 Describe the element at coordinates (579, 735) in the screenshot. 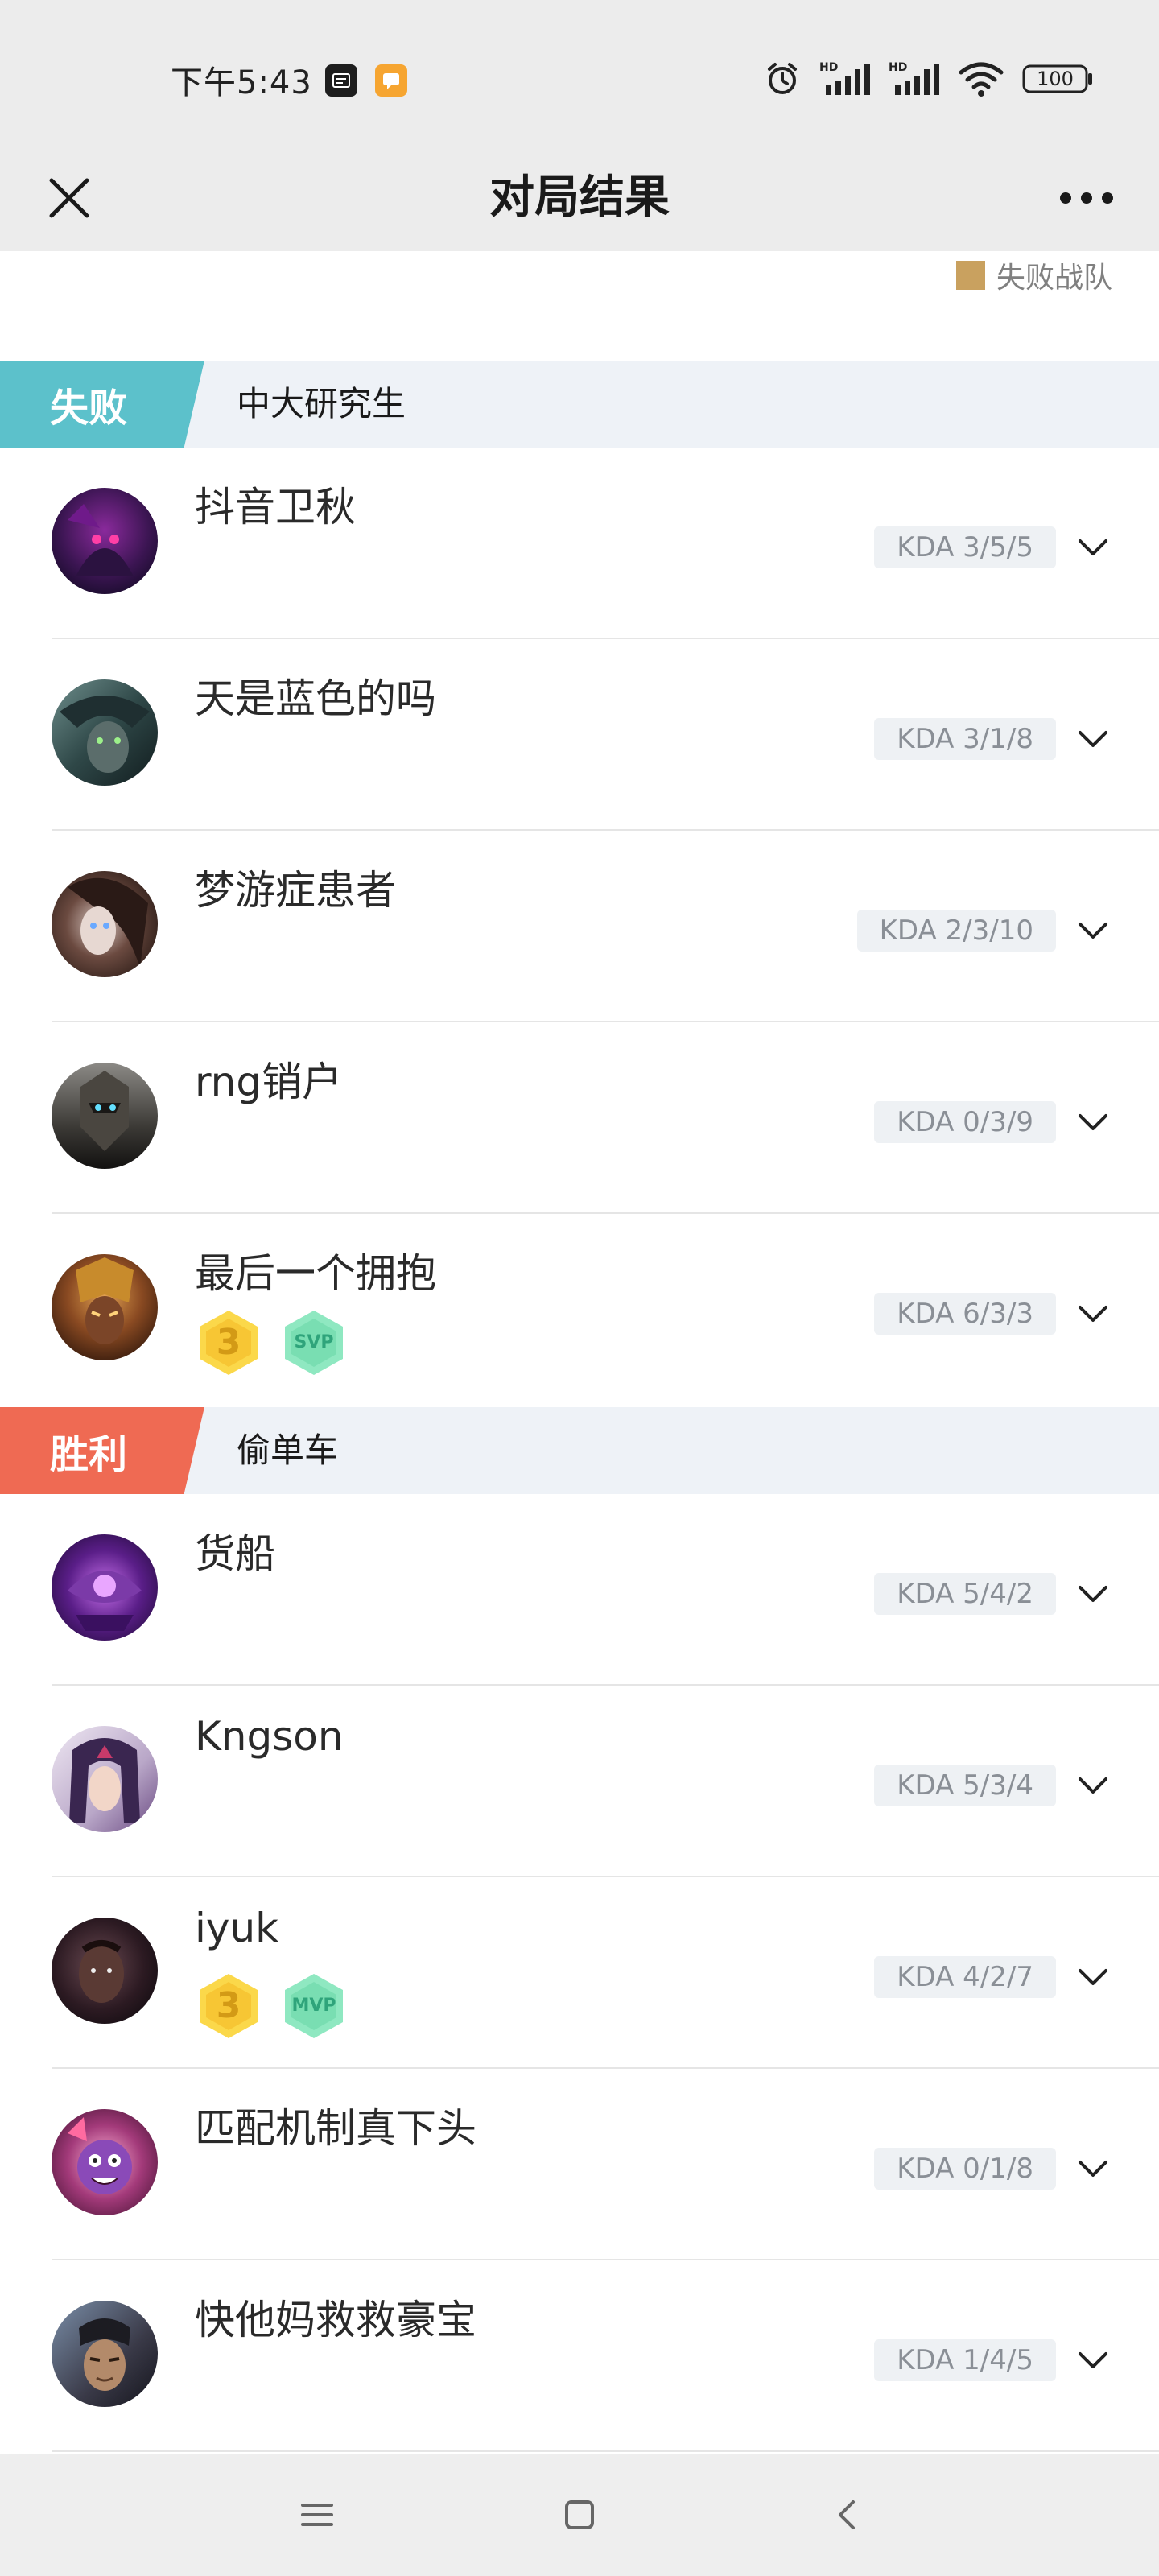

I see `player-row: 天是蓝色的吗 KDA 3/1/8` at that location.